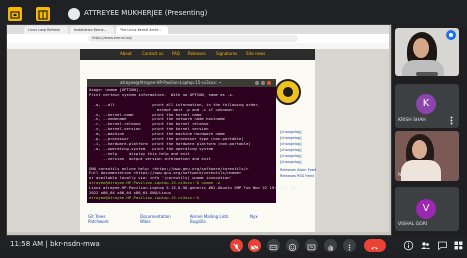 This screenshot has height=258, width=467. I want to click on avatar: V, so click(426, 209).